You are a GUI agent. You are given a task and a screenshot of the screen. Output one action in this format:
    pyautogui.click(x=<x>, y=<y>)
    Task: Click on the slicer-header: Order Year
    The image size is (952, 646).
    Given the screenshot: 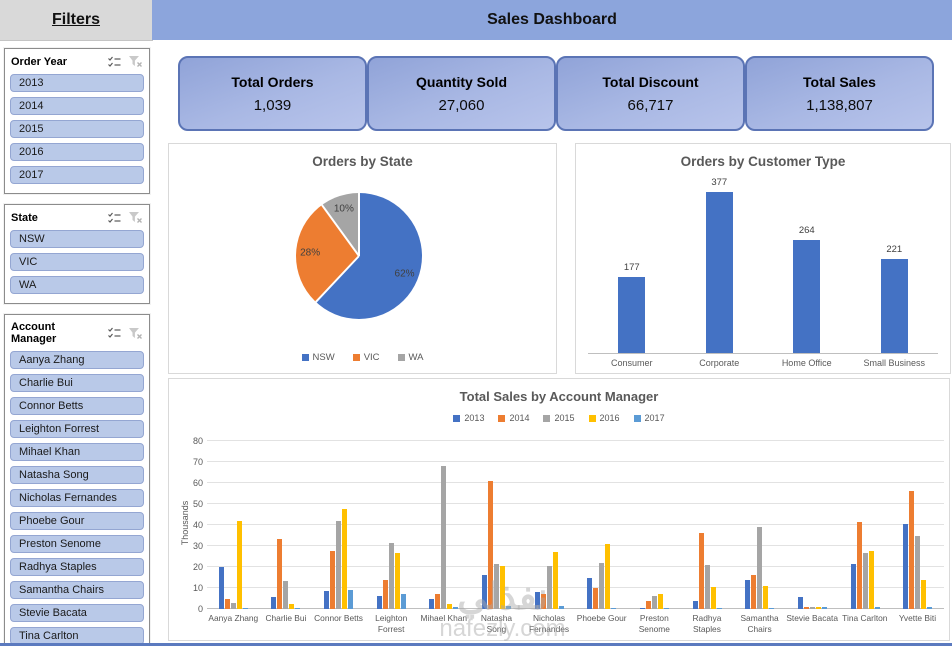 What is the action you would take?
    pyautogui.click(x=77, y=61)
    